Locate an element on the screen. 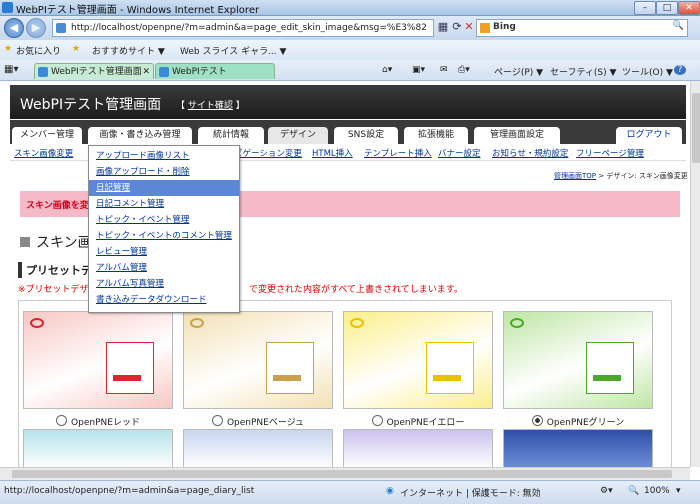 This screenshot has height=504, width=700. skin-option-yellow: OpenPNEイエロー is located at coordinates (418, 371).